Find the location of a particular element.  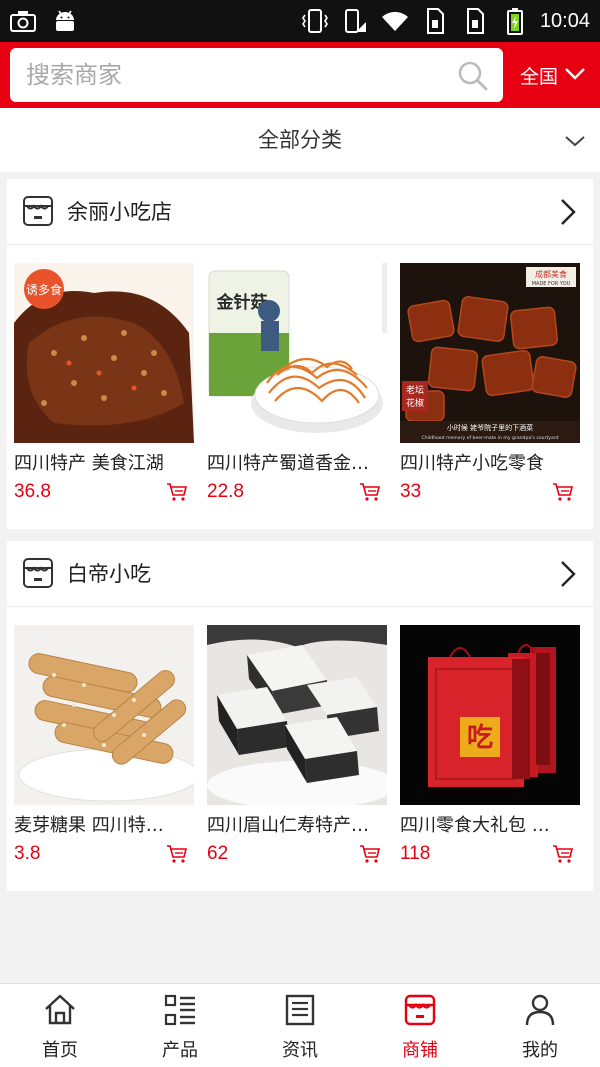

product-price: 62 is located at coordinates (218, 853).